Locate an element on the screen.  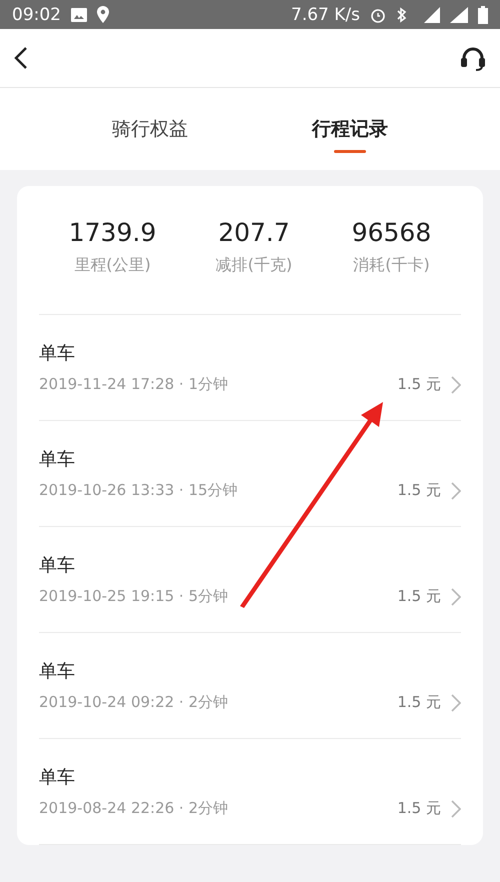
stat-value: 207.7 is located at coordinates (254, 232).